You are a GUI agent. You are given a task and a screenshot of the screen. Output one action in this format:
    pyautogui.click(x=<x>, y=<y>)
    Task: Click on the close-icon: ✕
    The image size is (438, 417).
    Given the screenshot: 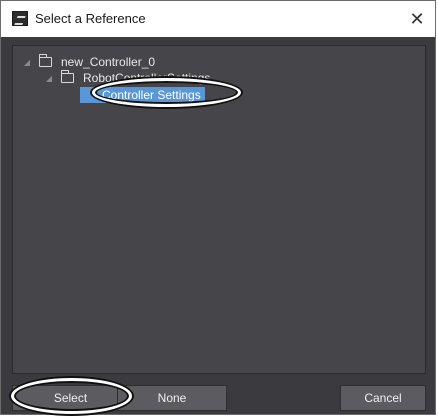 What is the action you would take?
    pyautogui.click(x=417, y=19)
    